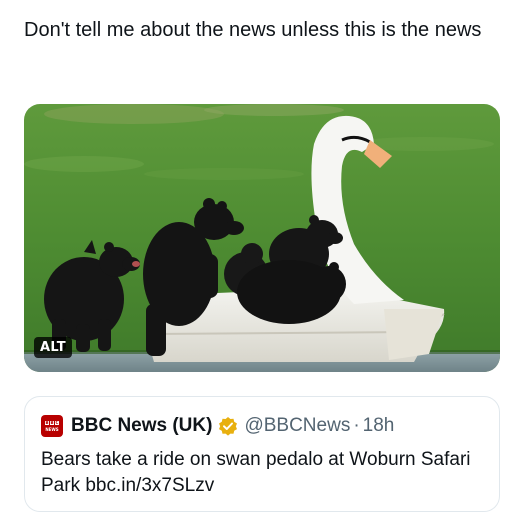 The width and height of the screenshot is (524, 524). What do you see at coordinates (52, 429) in the screenshot?
I see `bbc-logo-word: NEWS` at bounding box center [52, 429].